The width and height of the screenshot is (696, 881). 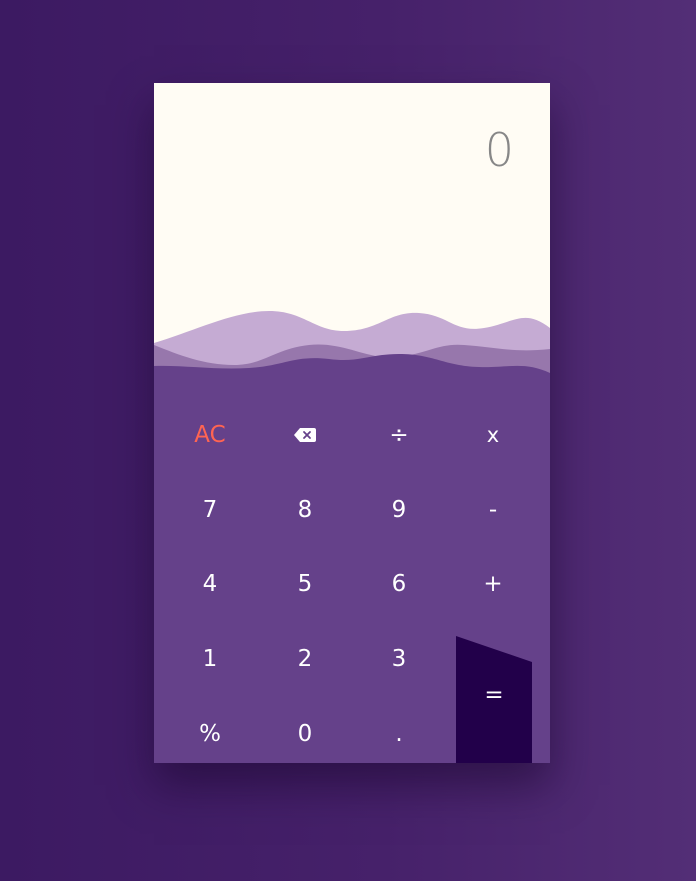 I want to click on backspace-button, so click(x=305, y=435).